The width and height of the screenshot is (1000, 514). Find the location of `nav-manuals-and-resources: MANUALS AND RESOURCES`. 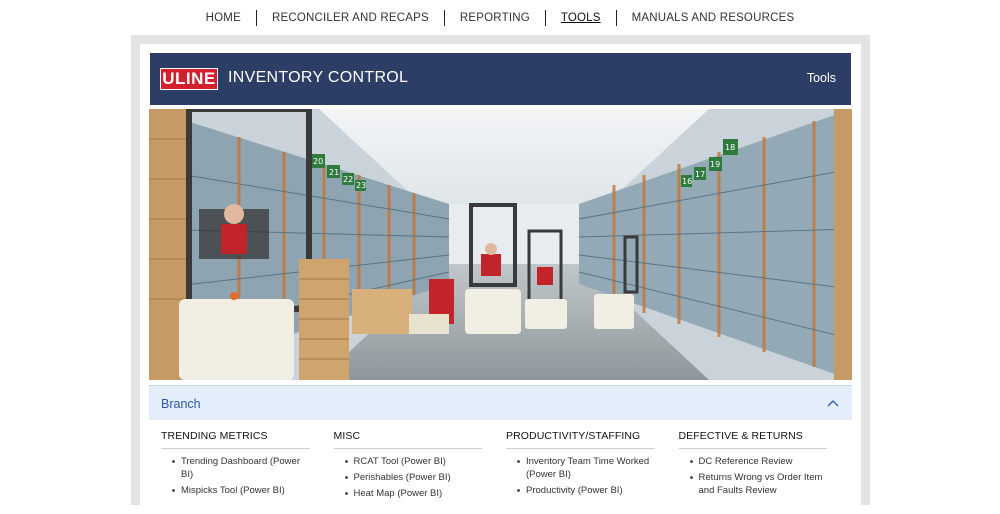

nav-manuals-and-resources: MANUALS AND RESOURCES is located at coordinates (713, 18).